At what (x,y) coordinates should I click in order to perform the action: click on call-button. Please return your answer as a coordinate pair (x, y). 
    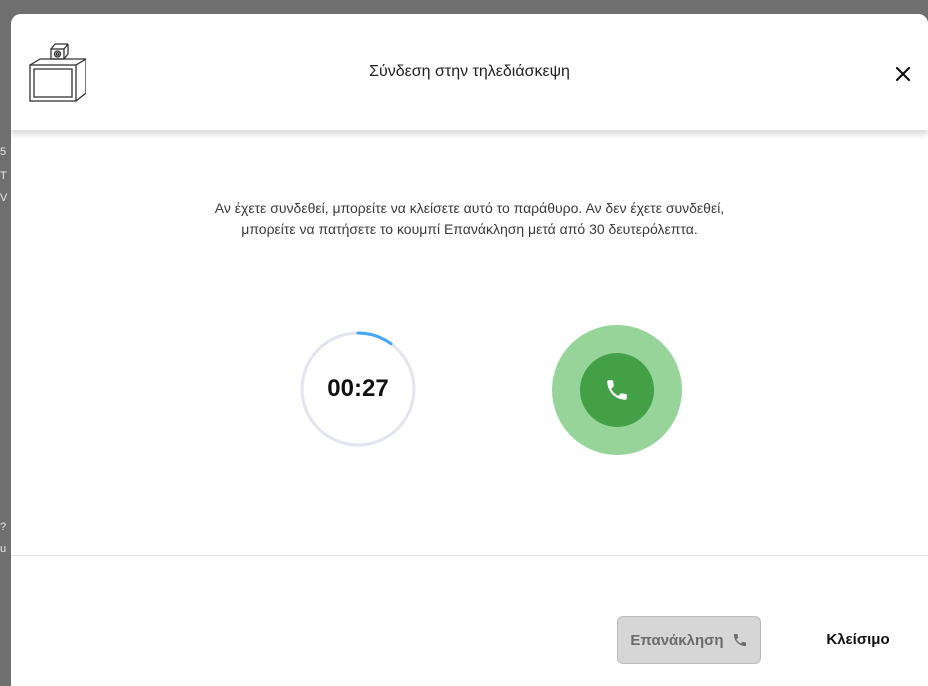
    Looking at the image, I should click on (617, 390).